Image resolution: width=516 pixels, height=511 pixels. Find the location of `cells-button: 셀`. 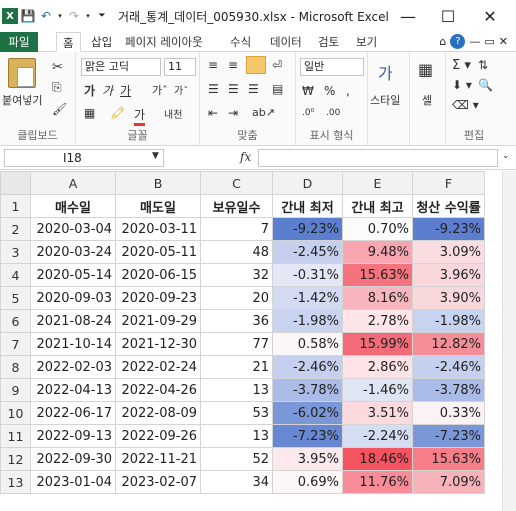

cells-button: 셀 is located at coordinates (427, 100).